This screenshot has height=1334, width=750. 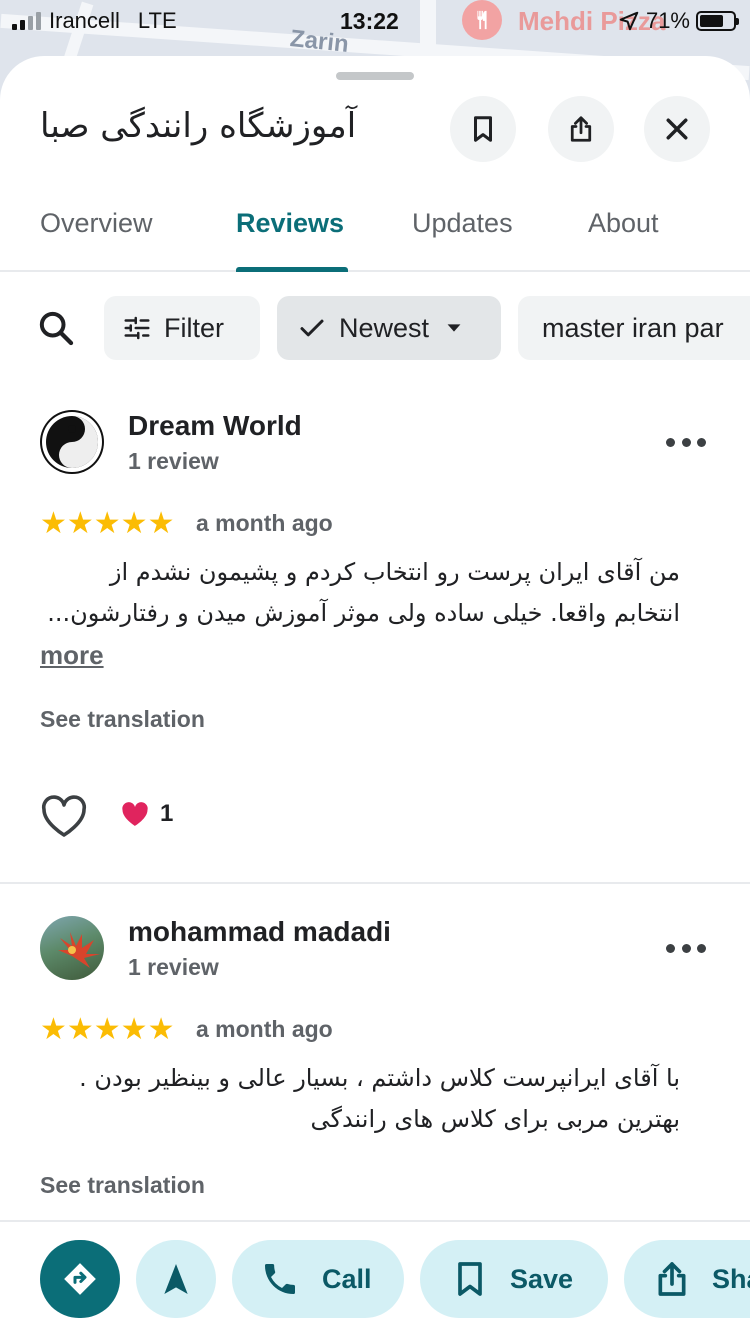 What do you see at coordinates (375, 234) in the screenshot?
I see `tab-bar: Overview Reviews Updates About` at bounding box center [375, 234].